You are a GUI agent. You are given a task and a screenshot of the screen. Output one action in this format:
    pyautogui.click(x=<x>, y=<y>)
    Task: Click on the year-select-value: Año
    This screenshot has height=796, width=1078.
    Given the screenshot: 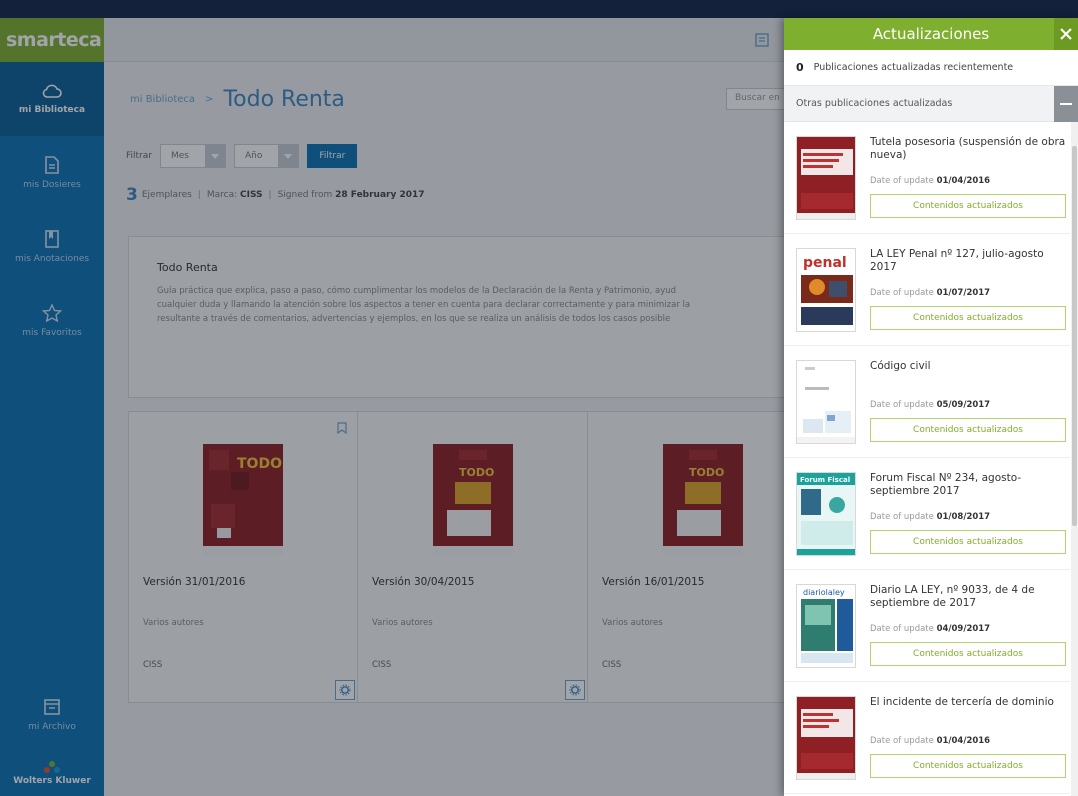 What is the action you would take?
    pyautogui.click(x=253, y=156)
    